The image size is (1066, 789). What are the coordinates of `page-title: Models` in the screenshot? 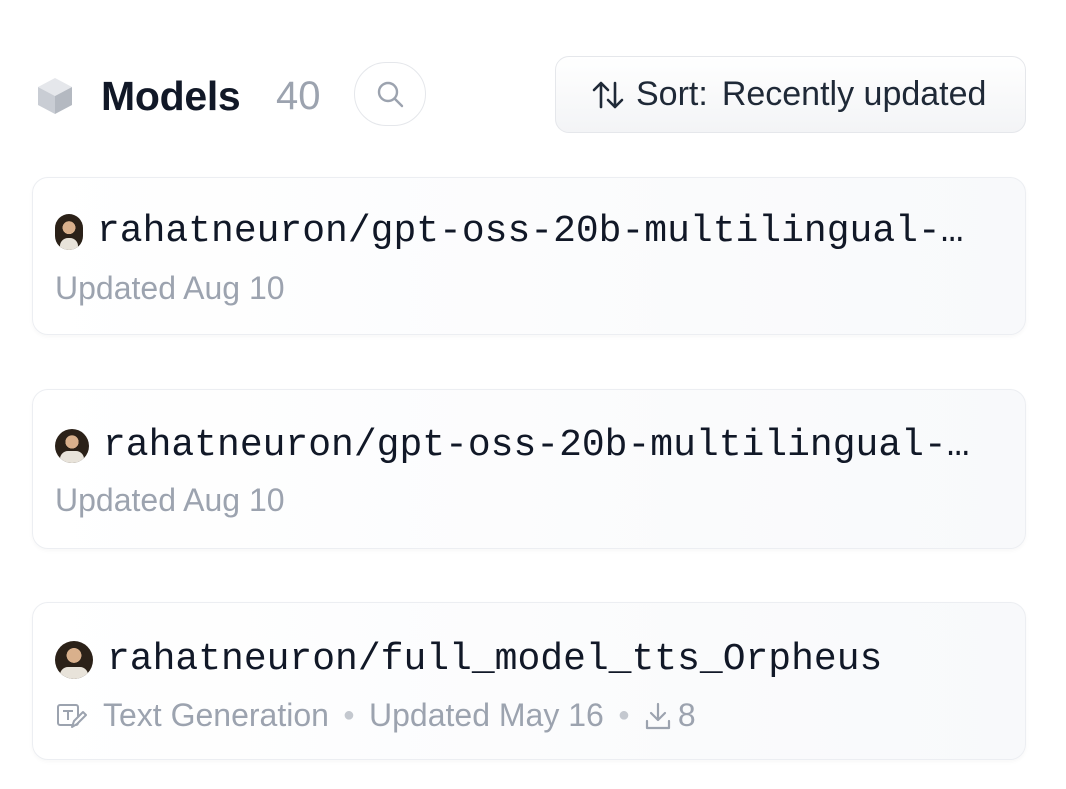 It's located at (171, 96).